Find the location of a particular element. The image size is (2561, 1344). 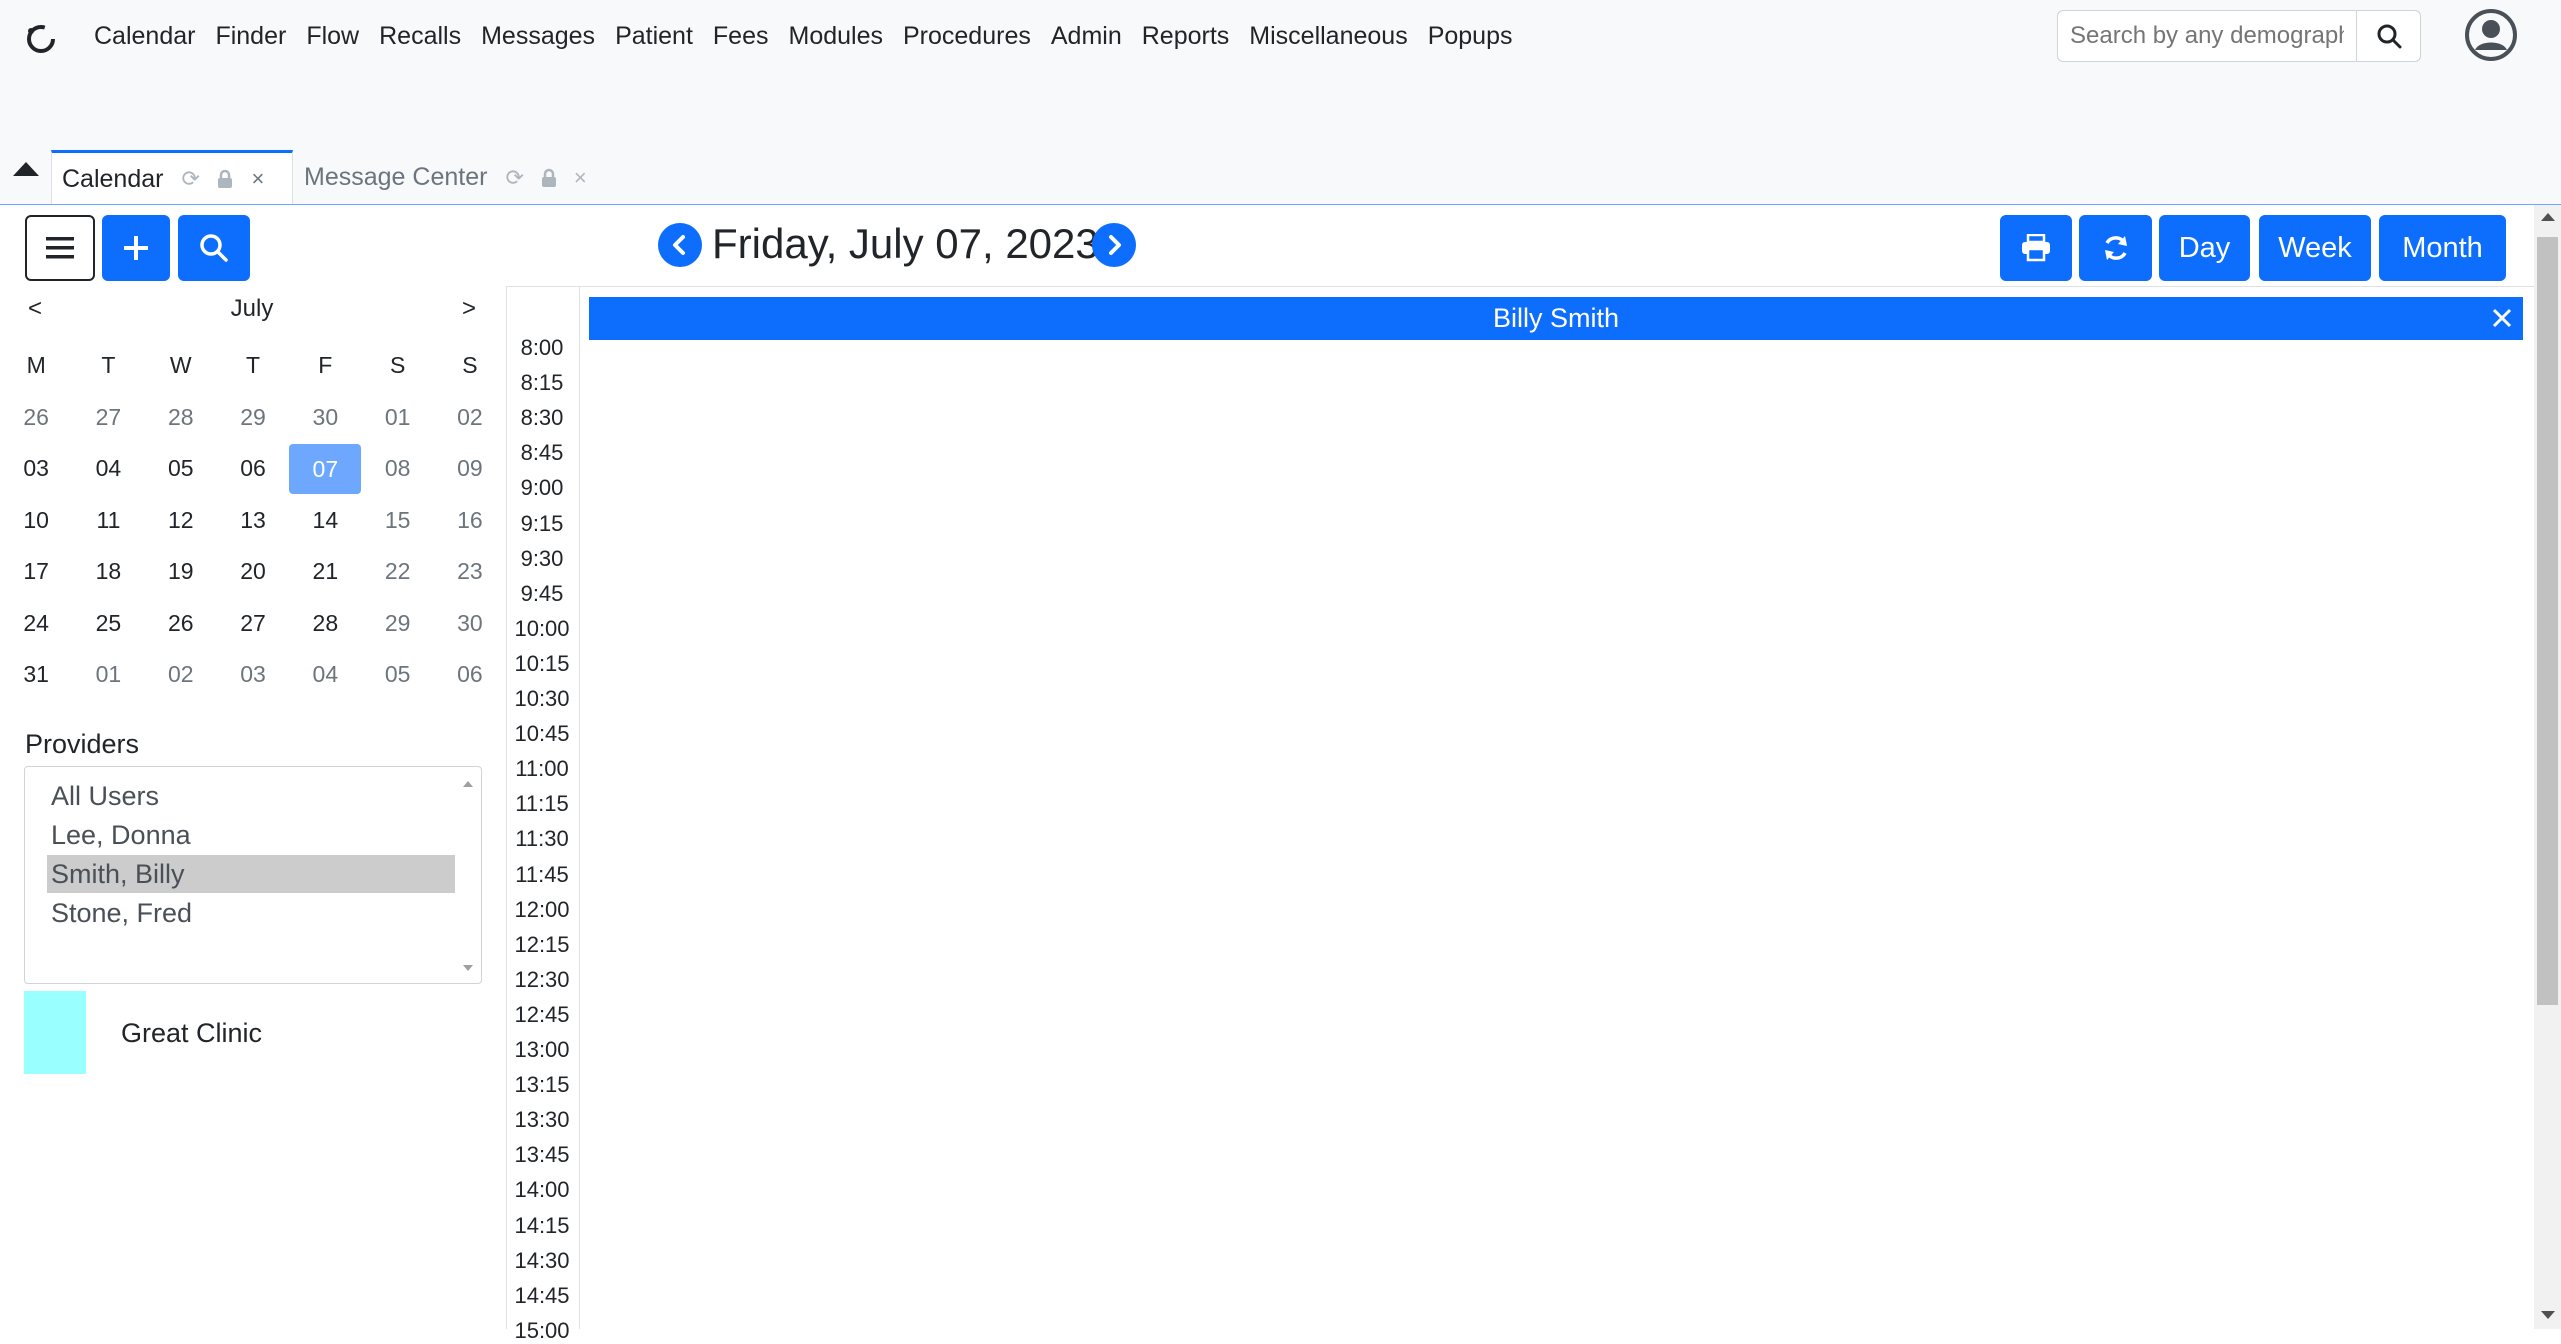

mini-calendar-day: 20 is located at coordinates (253, 571).